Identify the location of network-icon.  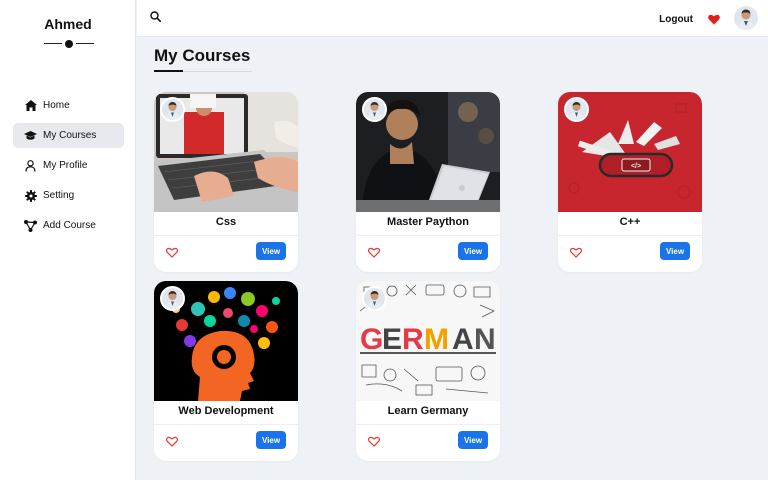
(30, 225).